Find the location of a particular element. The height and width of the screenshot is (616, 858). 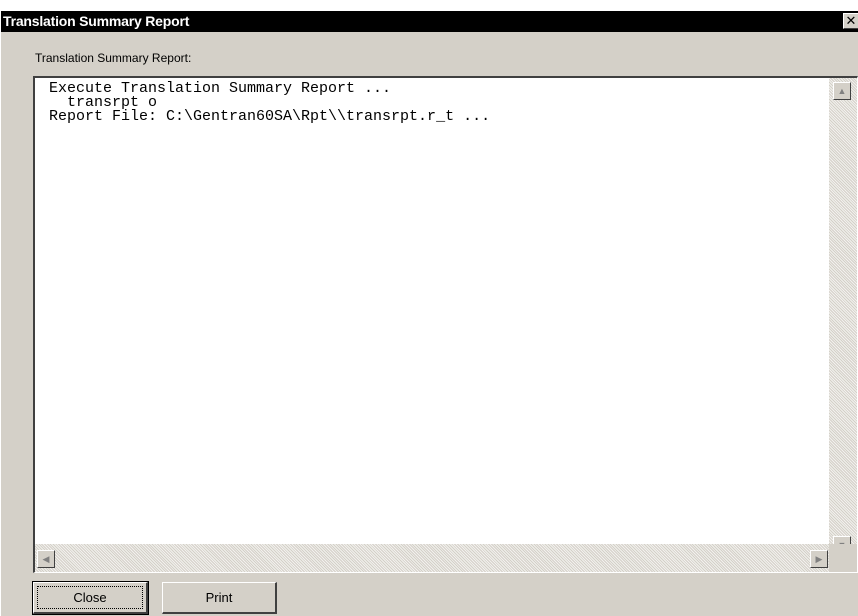

print-button: Print is located at coordinates (219, 598).